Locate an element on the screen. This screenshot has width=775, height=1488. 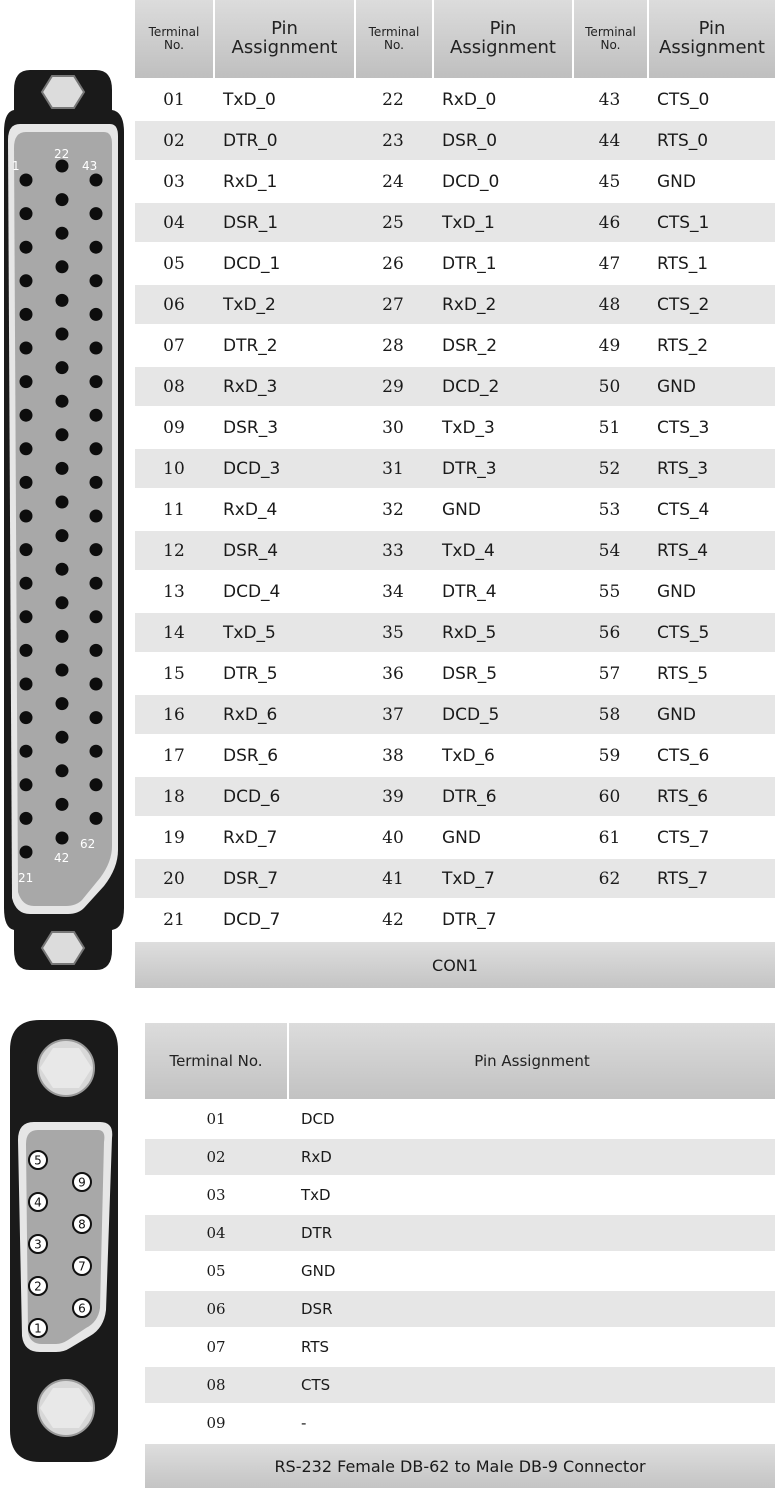
pin-assignment-cell: TxD_7 is located at coordinates (502, 877).